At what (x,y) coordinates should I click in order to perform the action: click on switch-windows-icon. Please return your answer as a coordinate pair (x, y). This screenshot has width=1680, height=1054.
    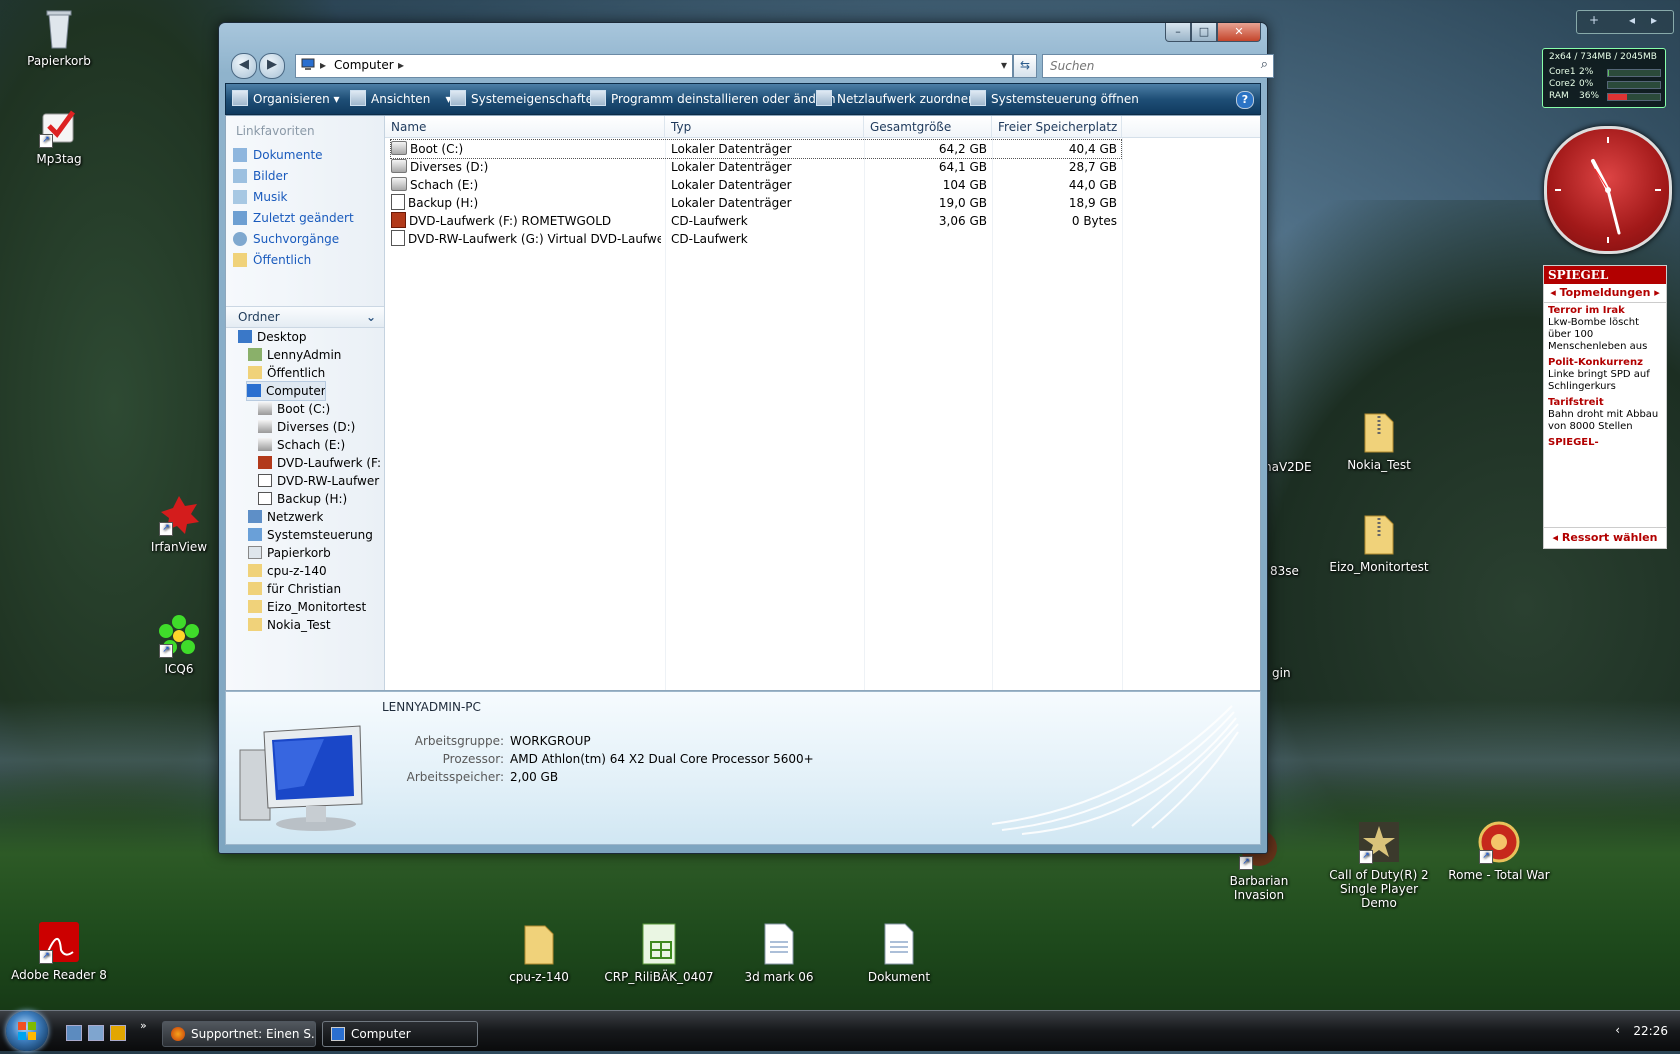
    Looking at the image, I should click on (96, 1033).